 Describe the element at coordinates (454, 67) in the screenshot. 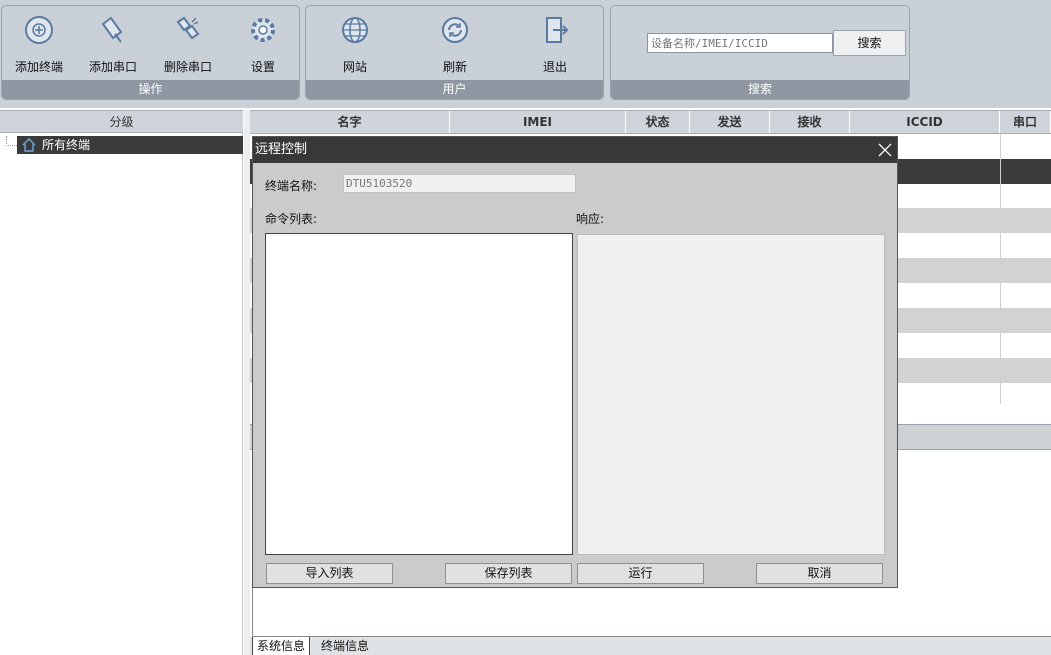

I see `refresh-label: 刷新` at that location.